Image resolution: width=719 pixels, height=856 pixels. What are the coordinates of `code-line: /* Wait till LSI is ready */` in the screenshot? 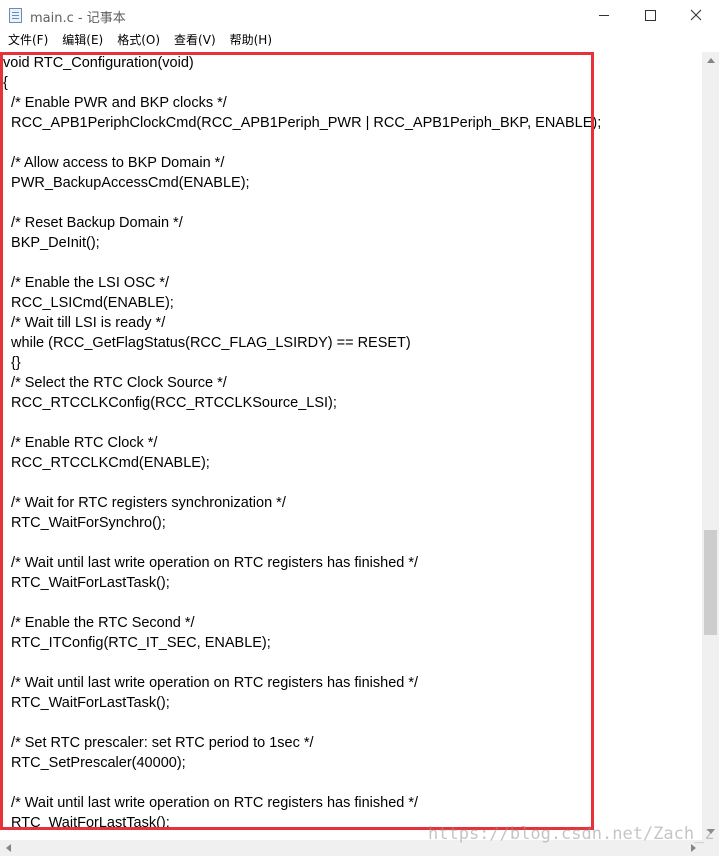 It's located at (84, 323).